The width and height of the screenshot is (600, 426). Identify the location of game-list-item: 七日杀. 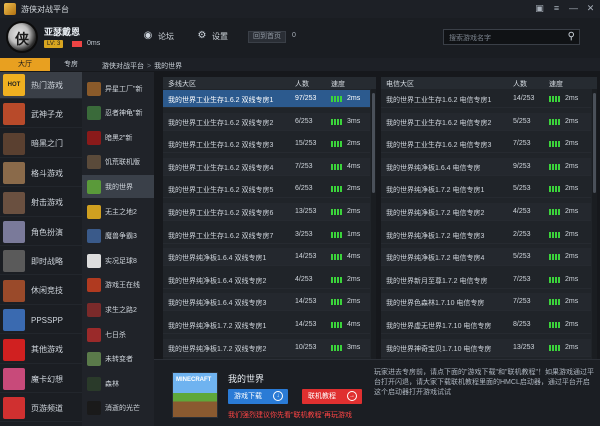
(118, 334).